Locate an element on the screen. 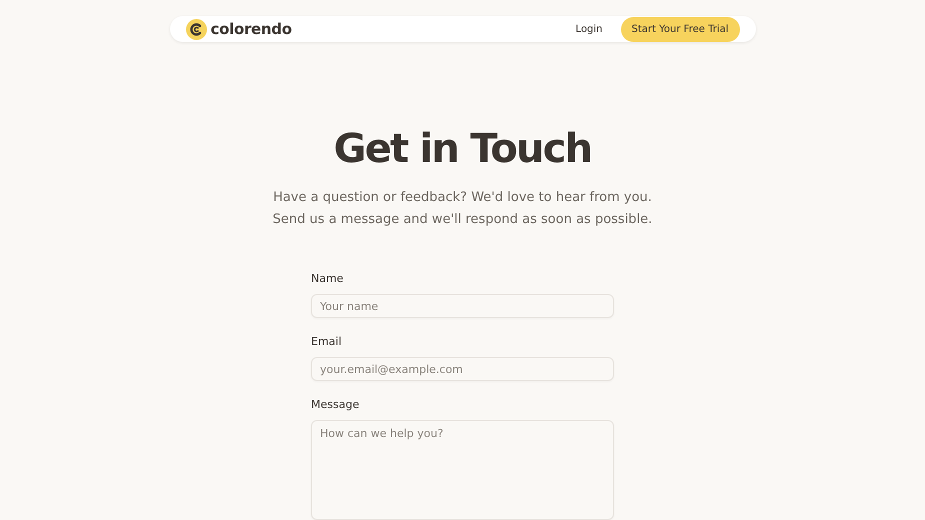 The image size is (925, 520). field-label: Message is located at coordinates (335, 404).